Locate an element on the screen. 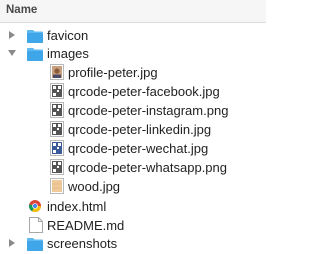 Image resolution: width=320 pixels, height=254 pixels. tree-row-qrcode-instagram: qrcode-peter-instagram.png is located at coordinates (133, 110).